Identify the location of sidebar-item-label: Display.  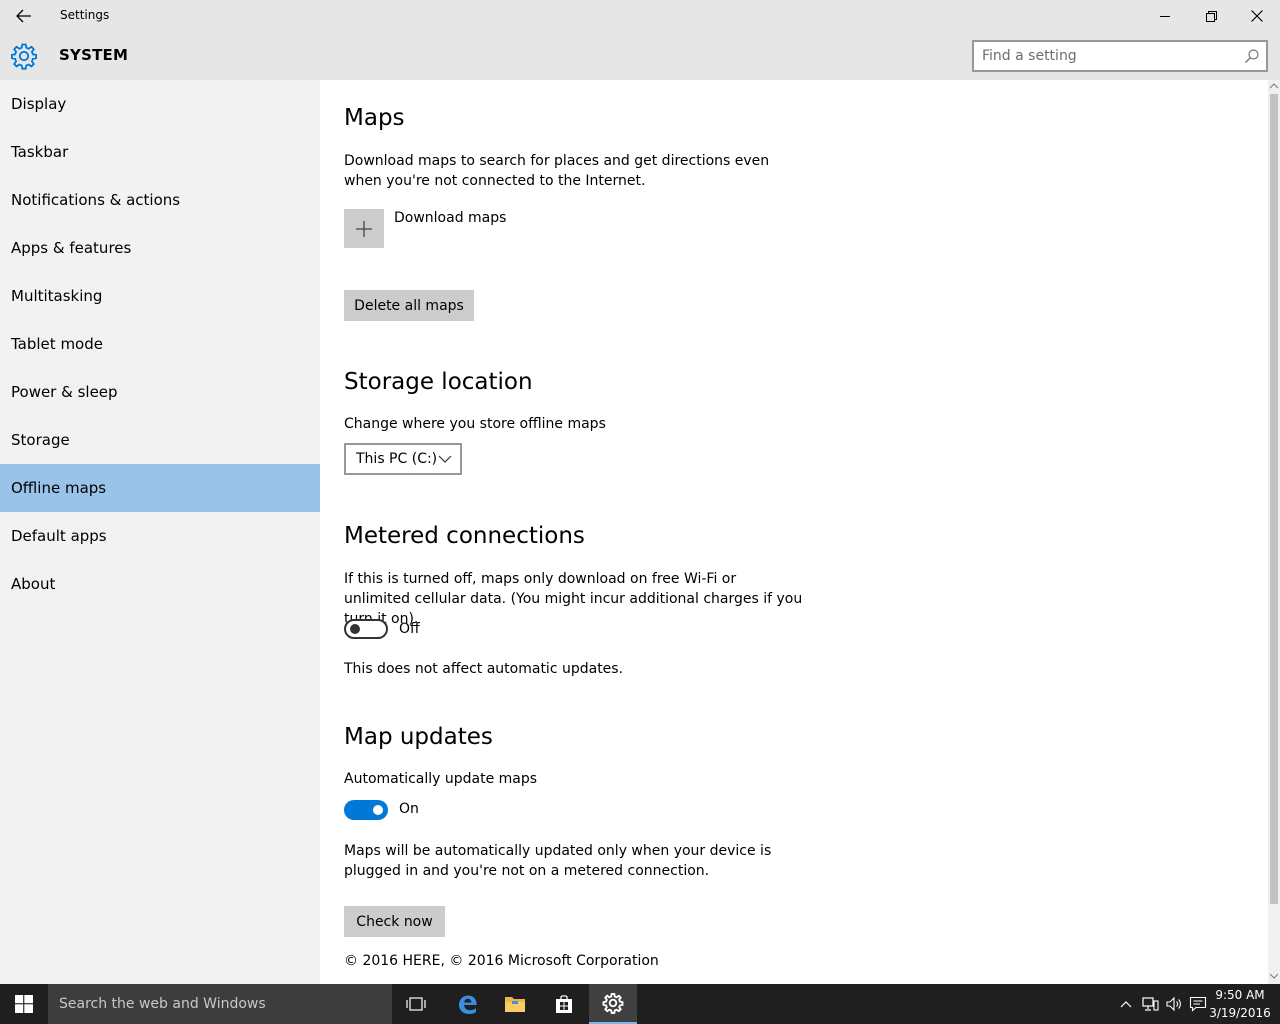
(39, 104).